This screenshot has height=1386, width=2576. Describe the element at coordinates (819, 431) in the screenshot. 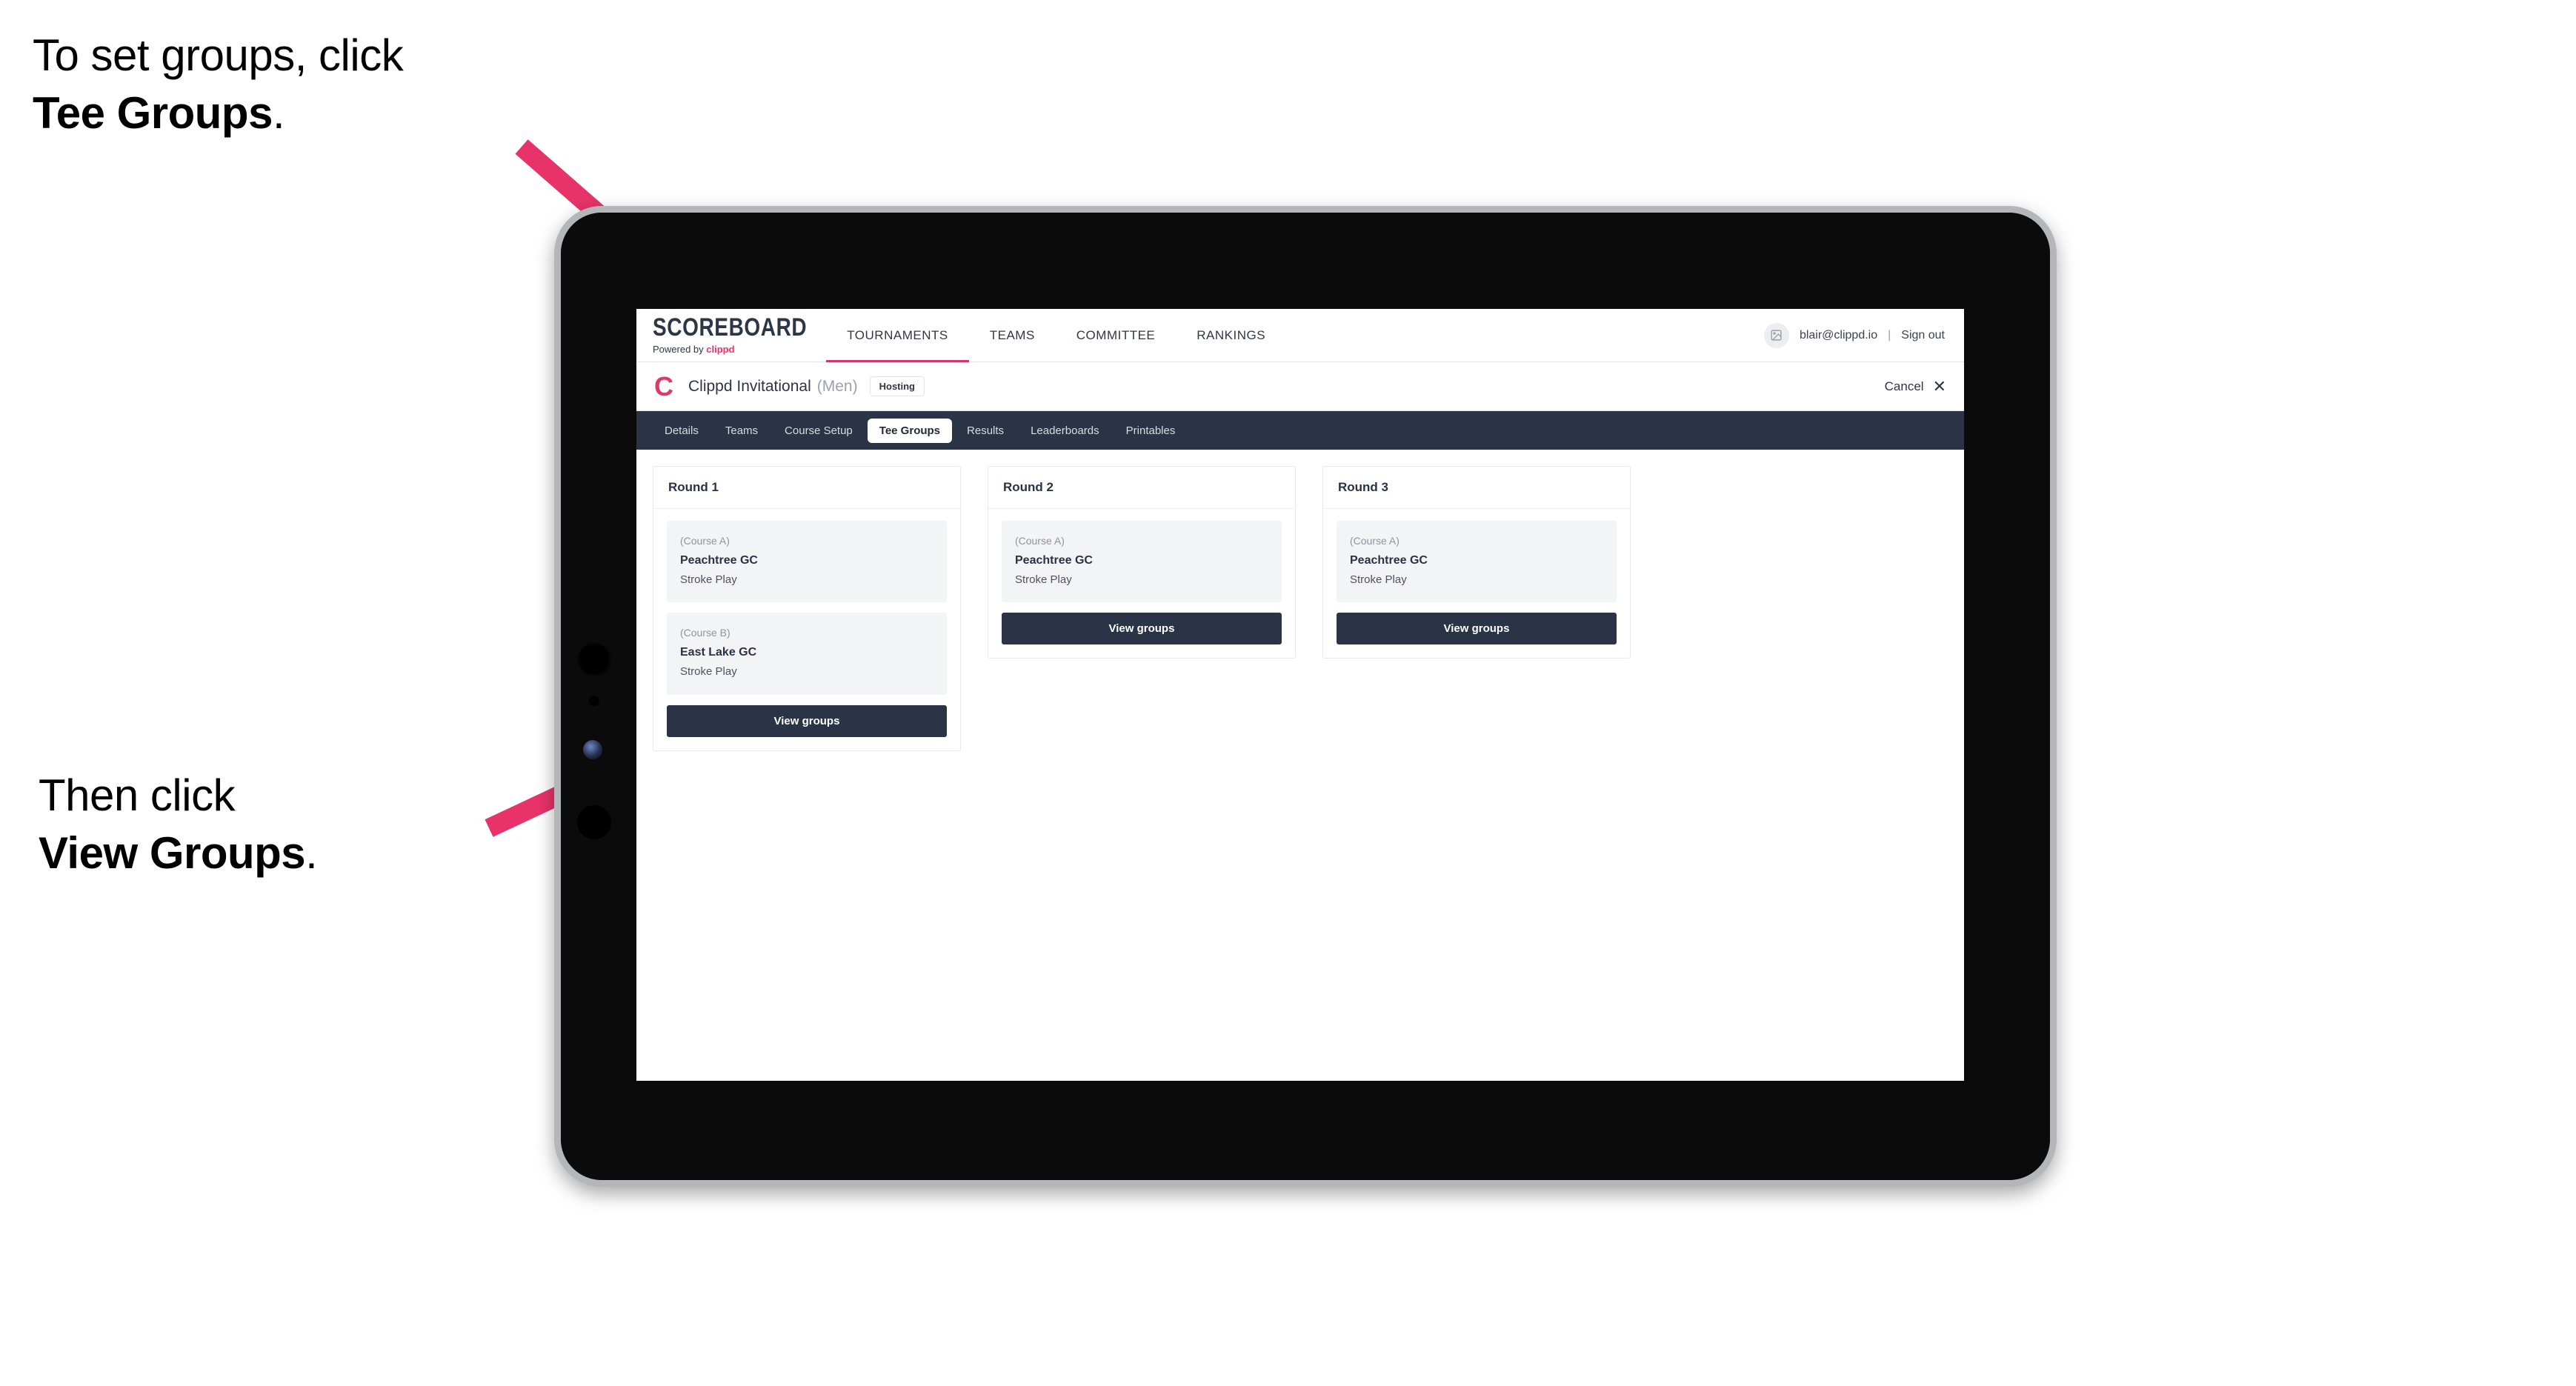

I see `tab-course-setup: Course Setup` at that location.